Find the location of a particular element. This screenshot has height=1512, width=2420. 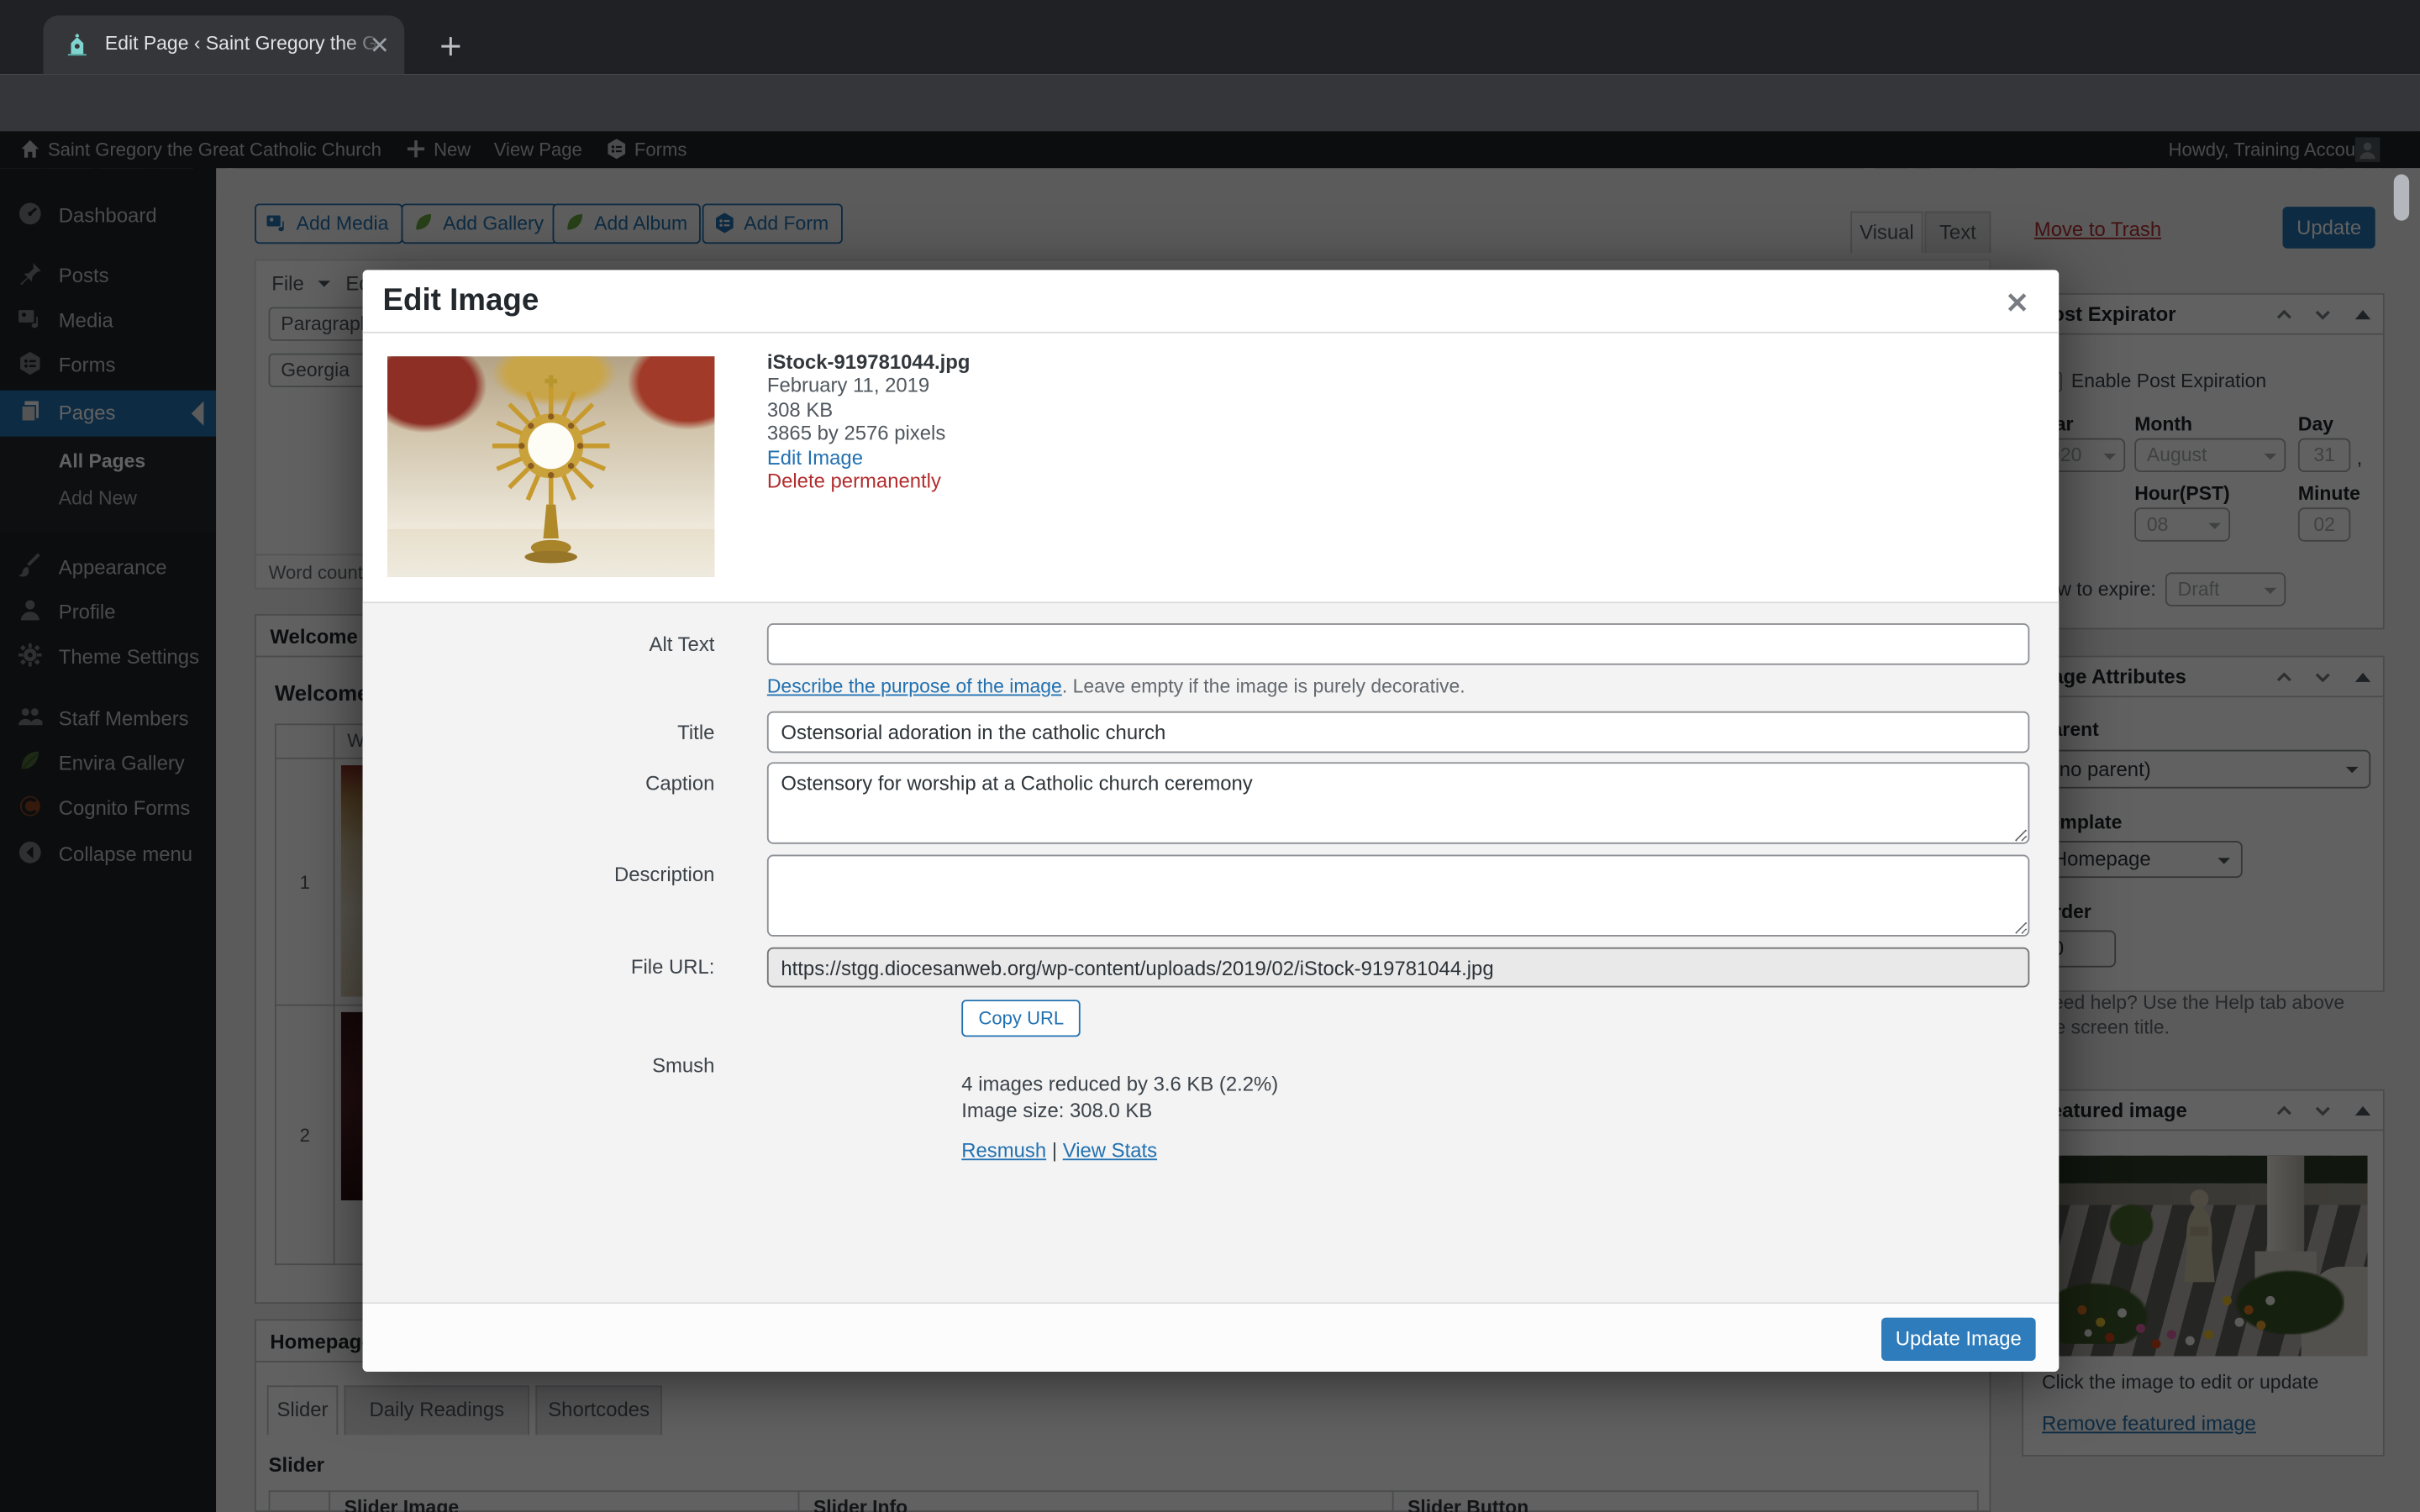

caption-label: Caption is located at coordinates (680, 783).